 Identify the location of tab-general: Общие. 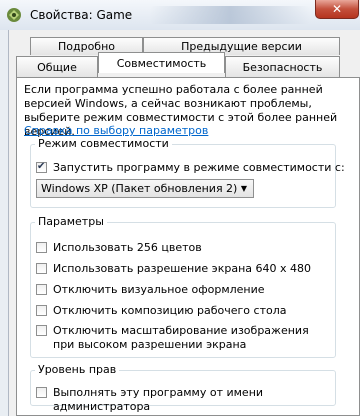
(57, 66).